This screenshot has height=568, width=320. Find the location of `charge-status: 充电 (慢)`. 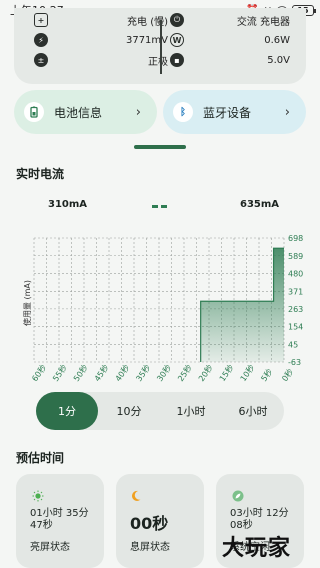

charge-status: 充电 (慢) is located at coordinates (147, 22).